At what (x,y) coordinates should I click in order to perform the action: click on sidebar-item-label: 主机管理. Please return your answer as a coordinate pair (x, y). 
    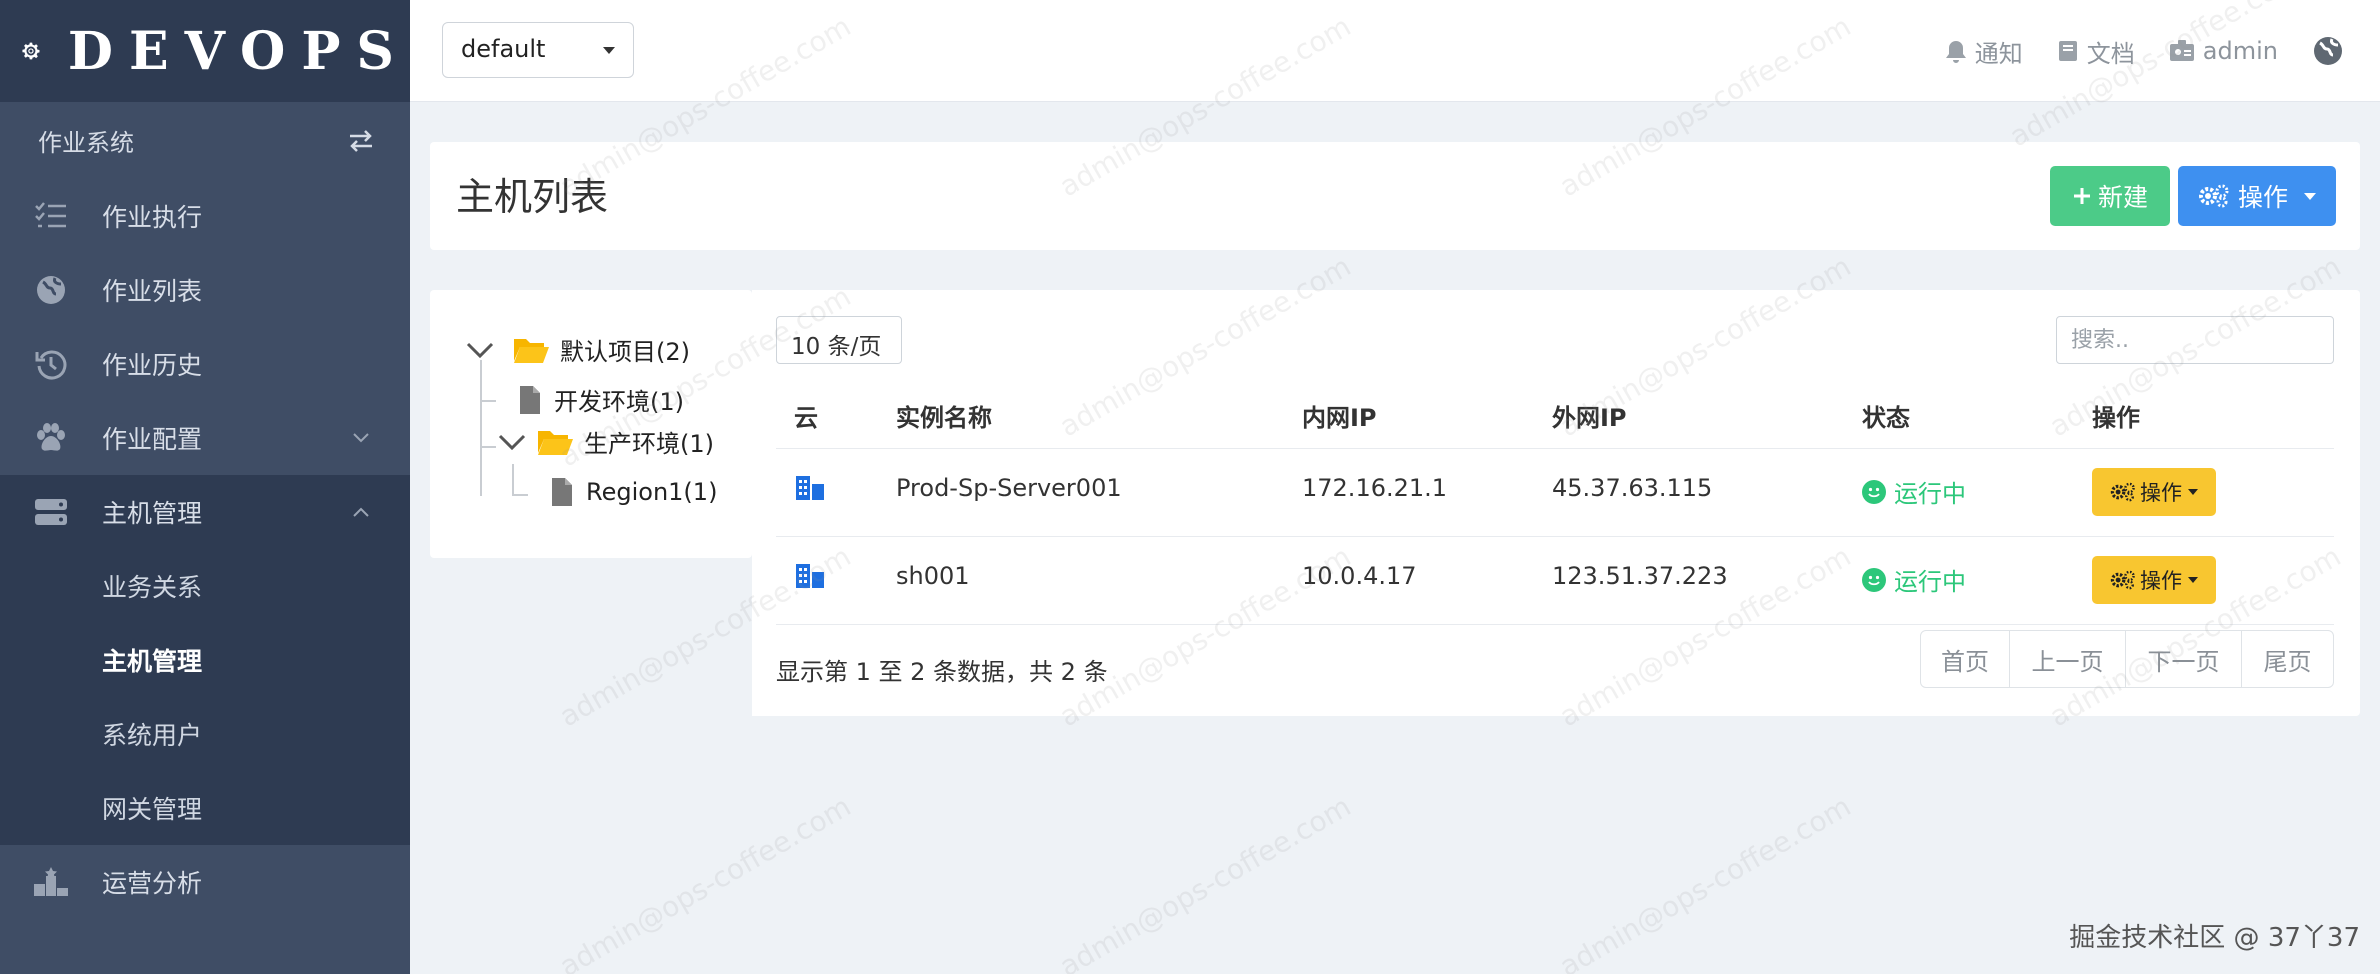
    Looking at the image, I should click on (152, 513).